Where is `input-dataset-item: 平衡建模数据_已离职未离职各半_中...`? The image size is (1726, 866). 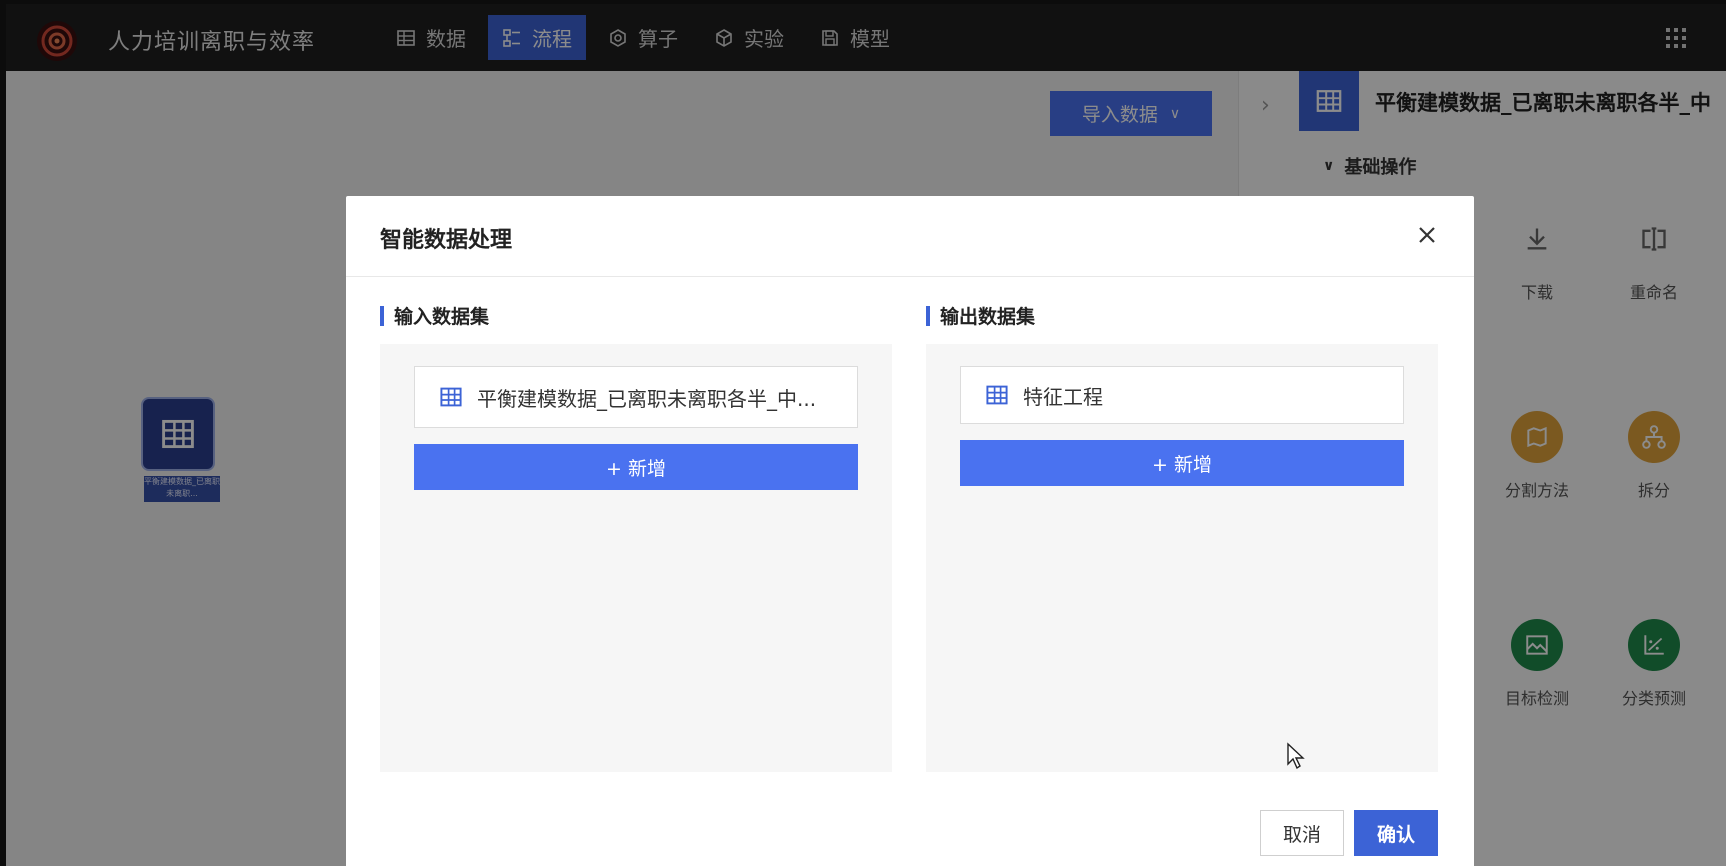 input-dataset-item: 平衡建模数据_已离职未离职各半_中... is located at coordinates (636, 397).